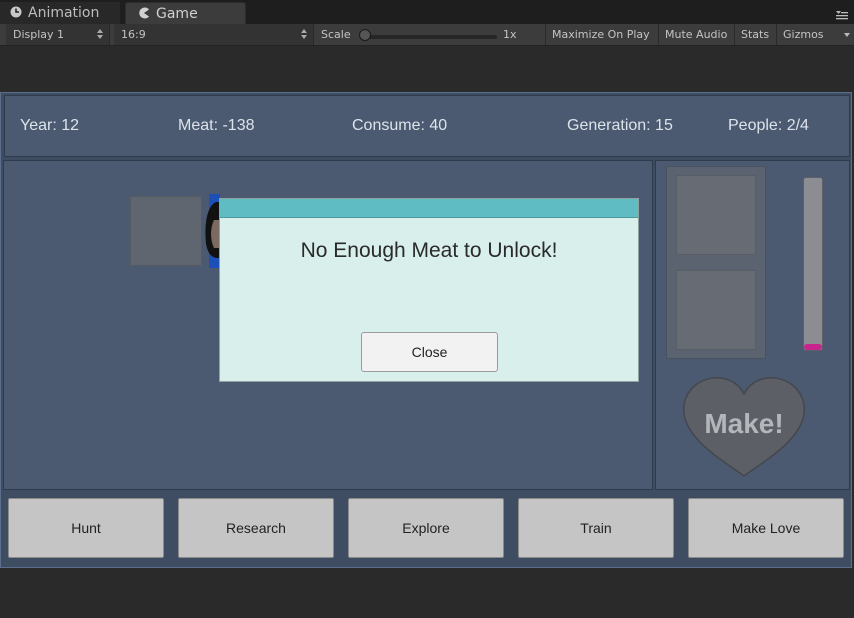 This screenshot has width=854, height=618. Describe the element at coordinates (716, 262) in the screenshot. I see `crafting-slots` at that location.